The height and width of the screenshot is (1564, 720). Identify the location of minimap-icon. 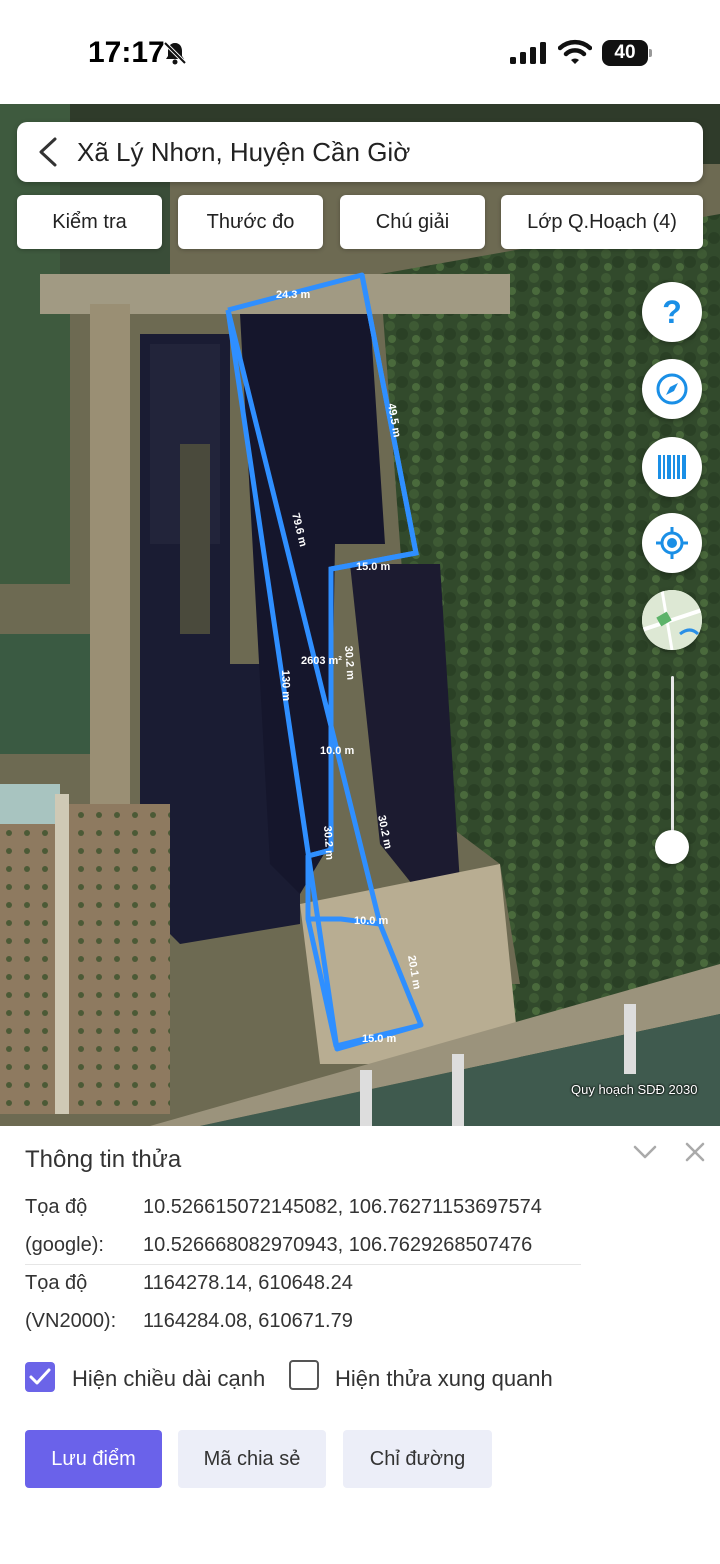
(672, 620).